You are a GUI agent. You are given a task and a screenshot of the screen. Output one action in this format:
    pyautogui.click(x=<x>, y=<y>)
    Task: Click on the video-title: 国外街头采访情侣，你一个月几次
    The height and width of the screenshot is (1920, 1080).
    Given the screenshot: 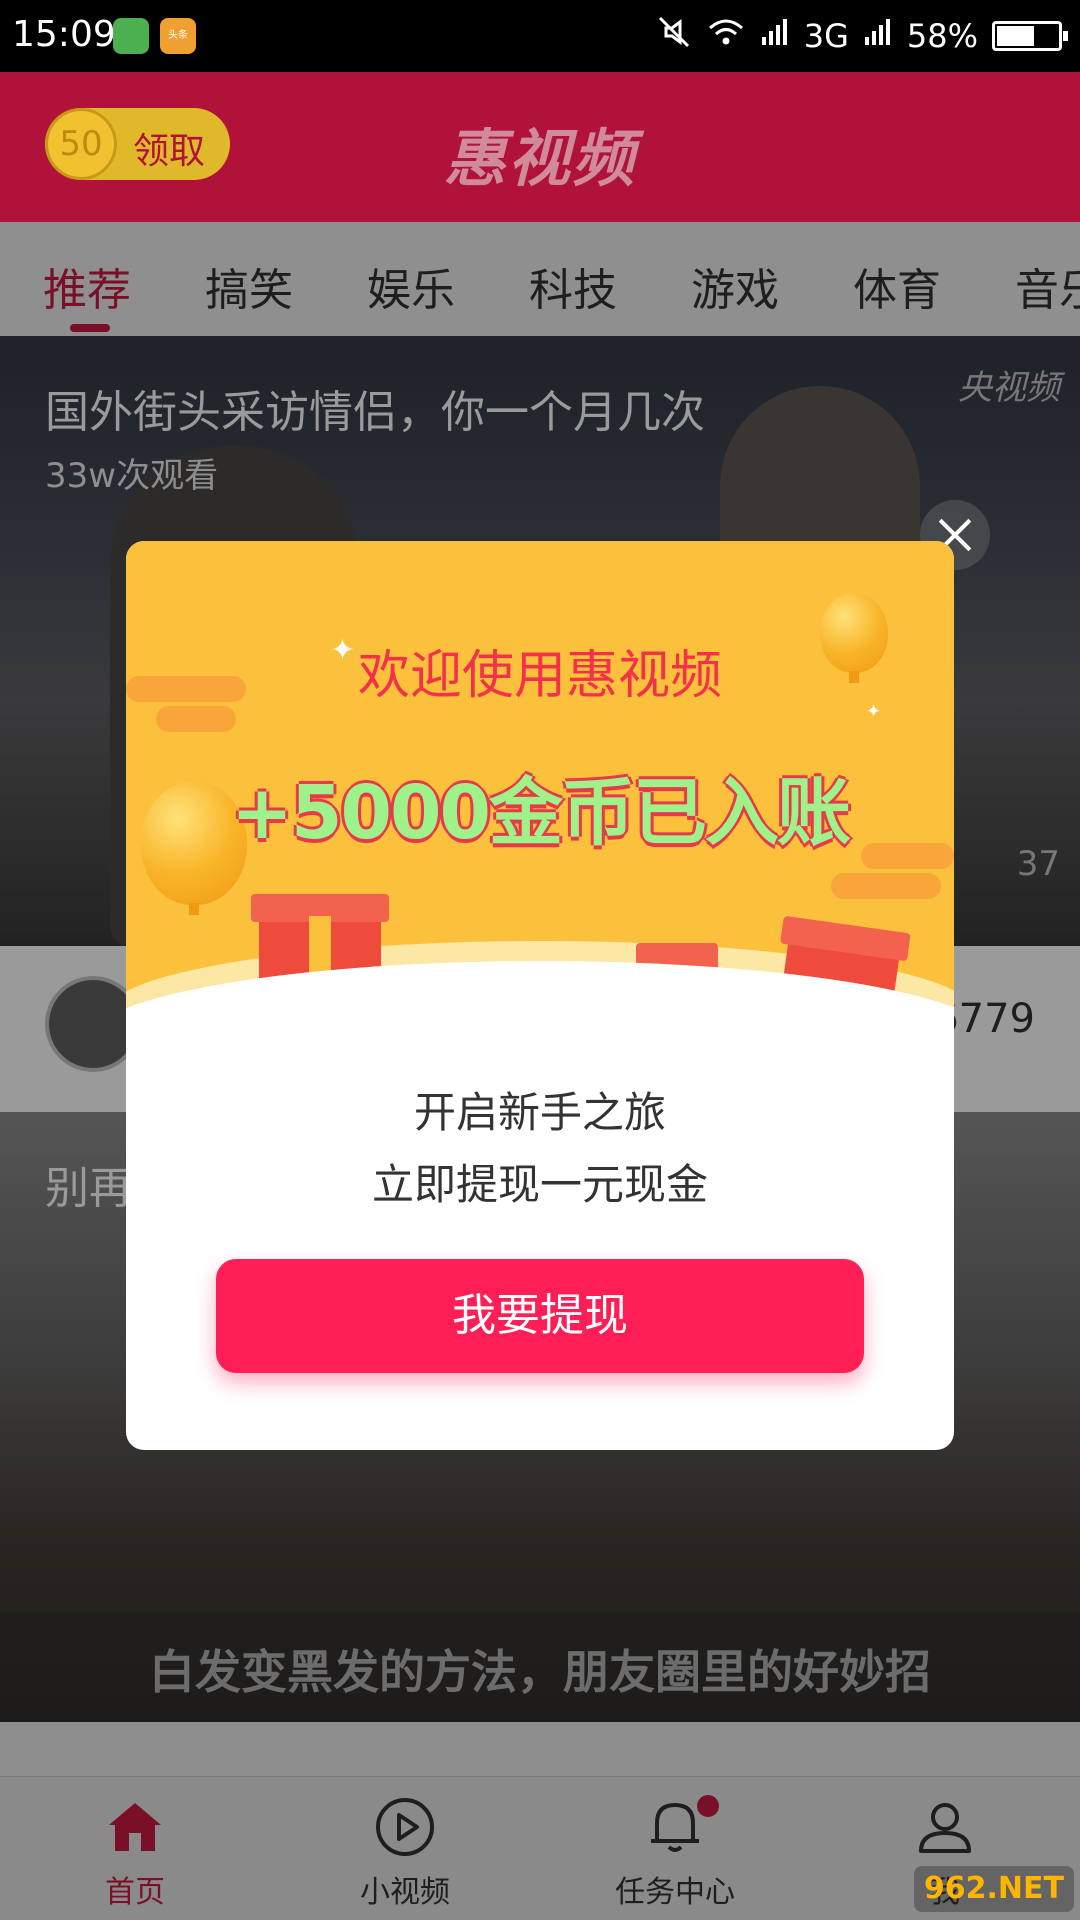 What is the action you would take?
    pyautogui.click(x=375, y=412)
    